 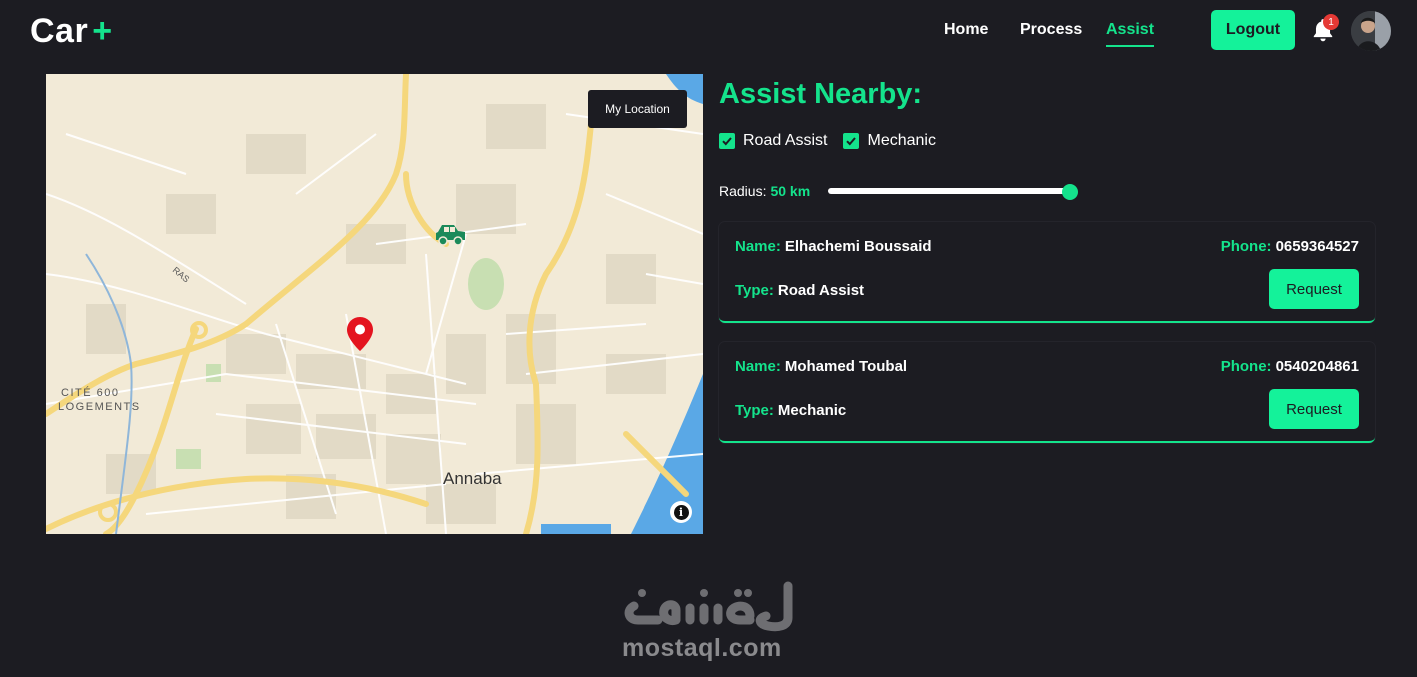 I want to click on map-info-button: i, so click(x=681, y=512).